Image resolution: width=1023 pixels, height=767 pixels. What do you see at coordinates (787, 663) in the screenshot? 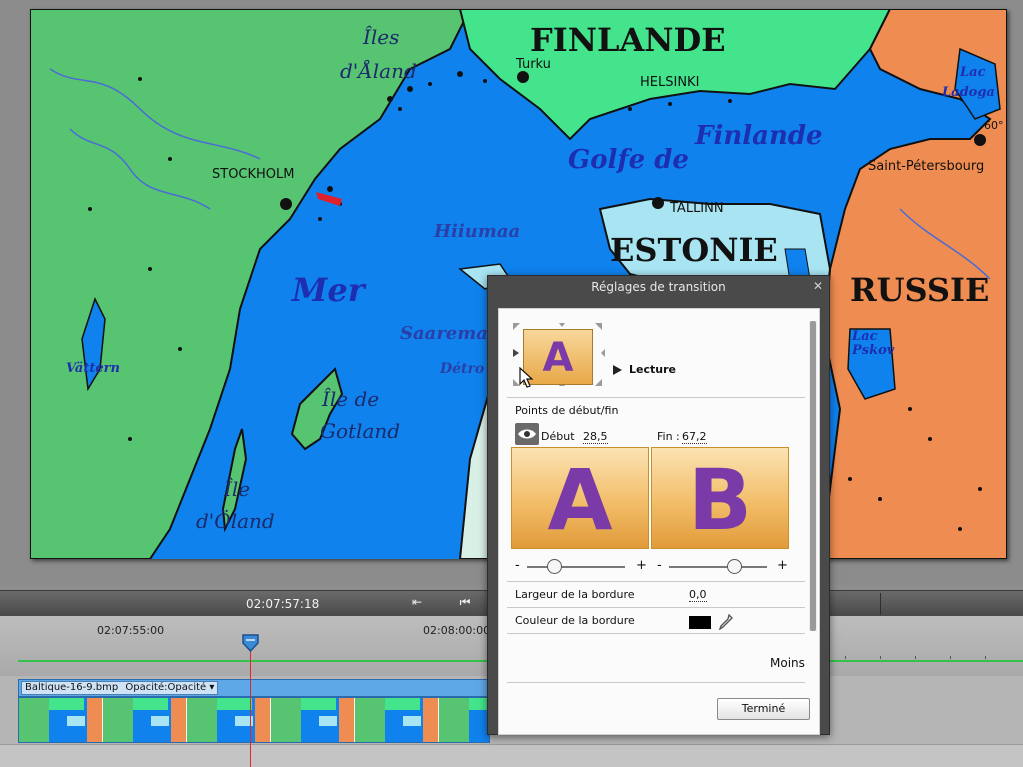
I see `less-link: Moins` at bounding box center [787, 663].